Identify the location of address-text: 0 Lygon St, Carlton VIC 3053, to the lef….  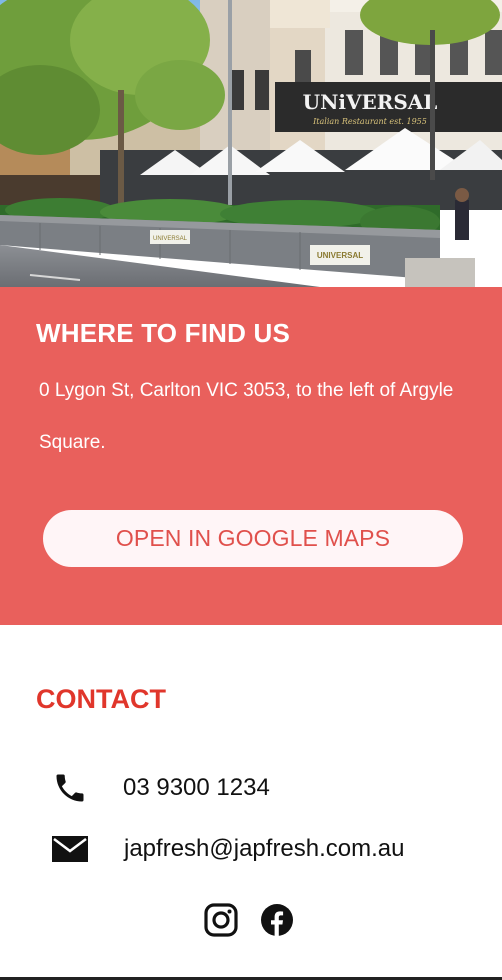
(246, 416).